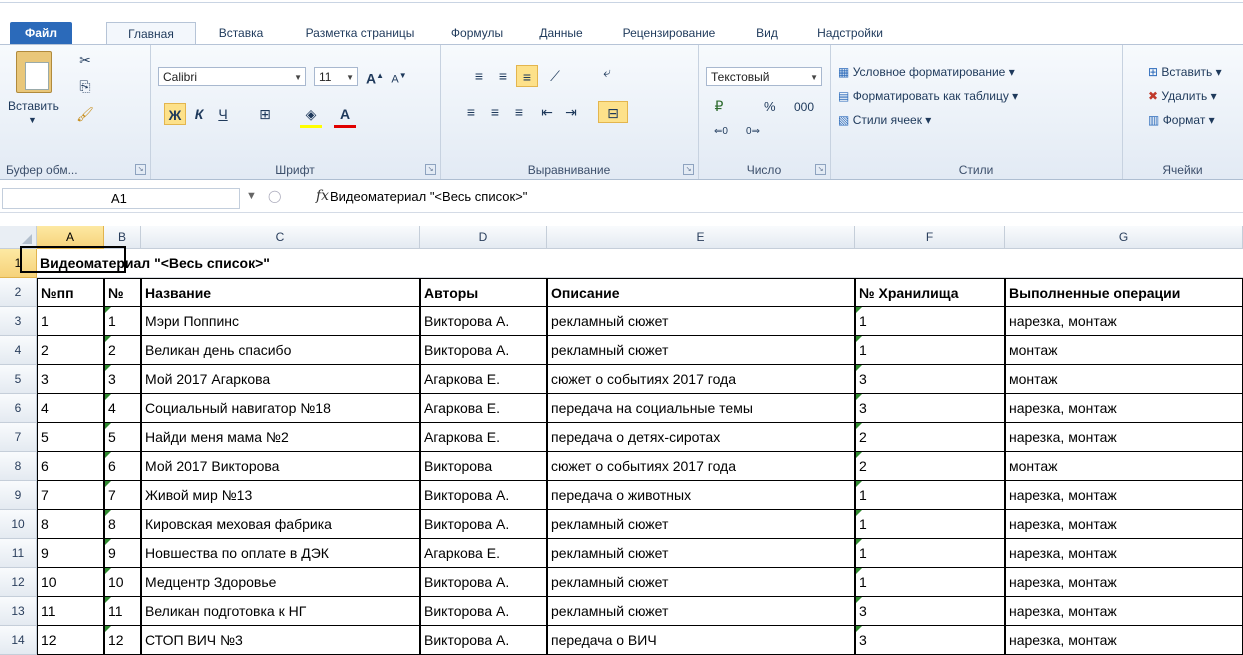 This screenshot has height=655, width=1243. Describe the element at coordinates (483, 466) in the screenshot. I see `table-cell: Викторова` at that location.